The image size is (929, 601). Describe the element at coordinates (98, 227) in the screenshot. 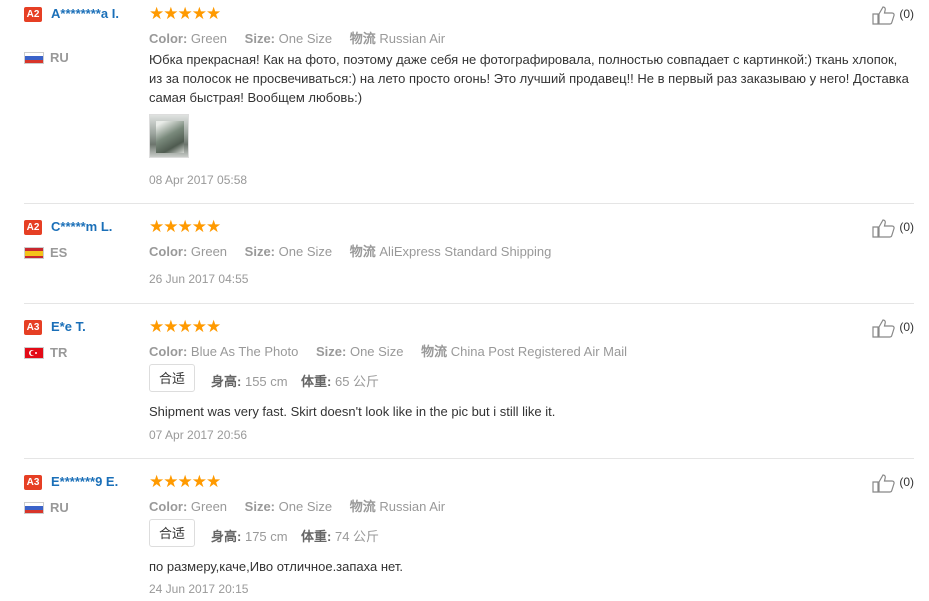

I see `reviewer-name: C*****m L.` at that location.